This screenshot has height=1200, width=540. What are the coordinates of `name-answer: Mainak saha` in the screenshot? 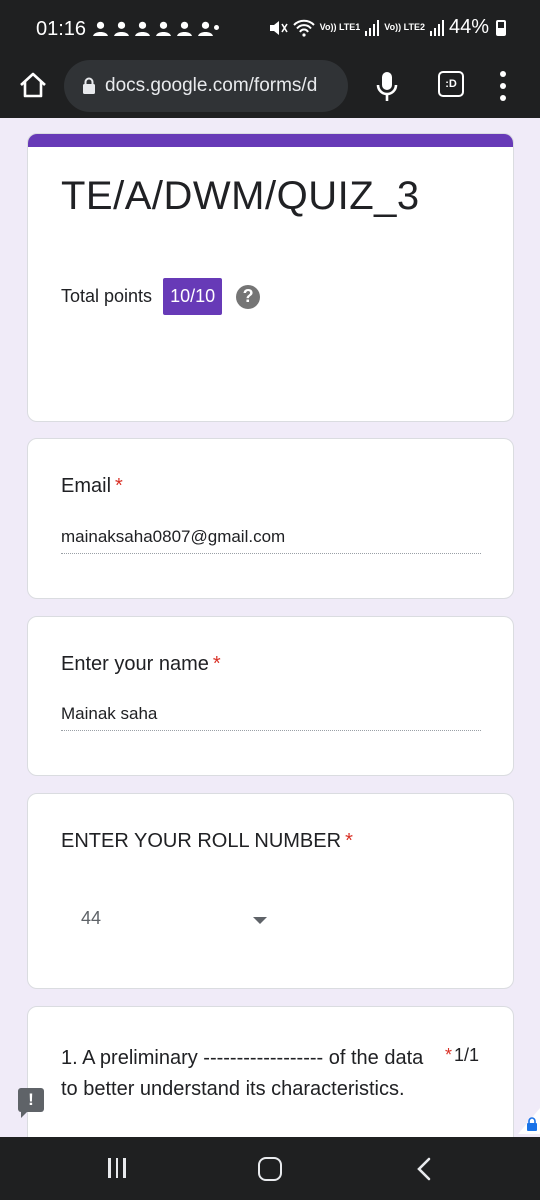 It's located at (271, 717).